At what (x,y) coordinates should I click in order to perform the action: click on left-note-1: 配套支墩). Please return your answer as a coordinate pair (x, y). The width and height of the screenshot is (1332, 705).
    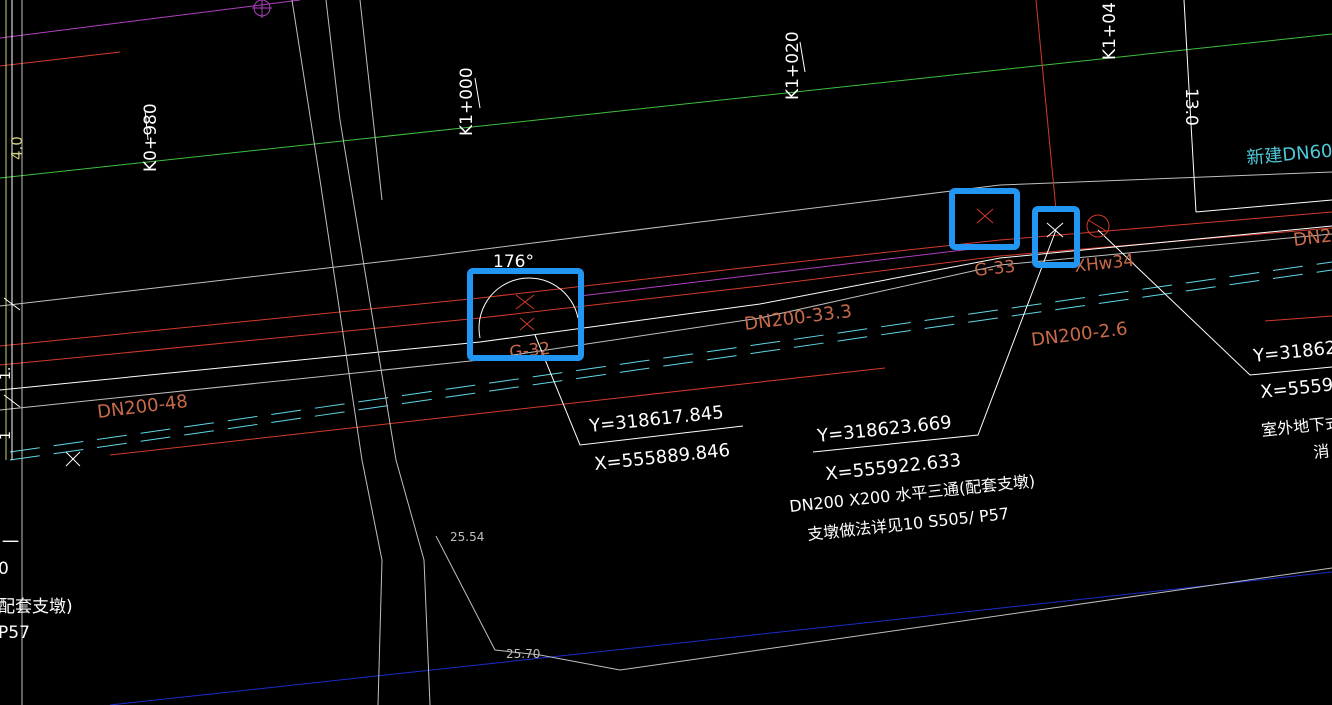
    Looking at the image, I should click on (36, 607).